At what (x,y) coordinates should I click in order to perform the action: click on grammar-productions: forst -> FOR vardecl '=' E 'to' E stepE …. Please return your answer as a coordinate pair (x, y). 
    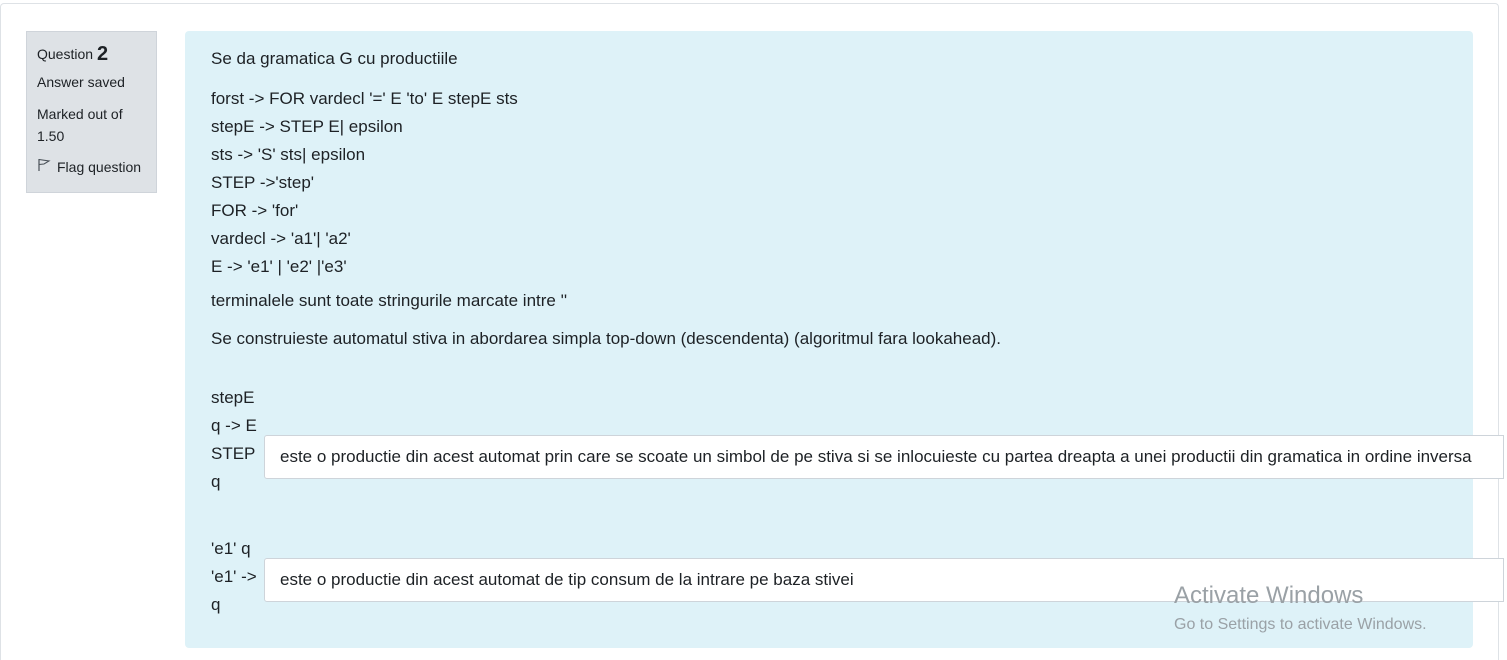
    Looking at the image, I should click on (364, 183).